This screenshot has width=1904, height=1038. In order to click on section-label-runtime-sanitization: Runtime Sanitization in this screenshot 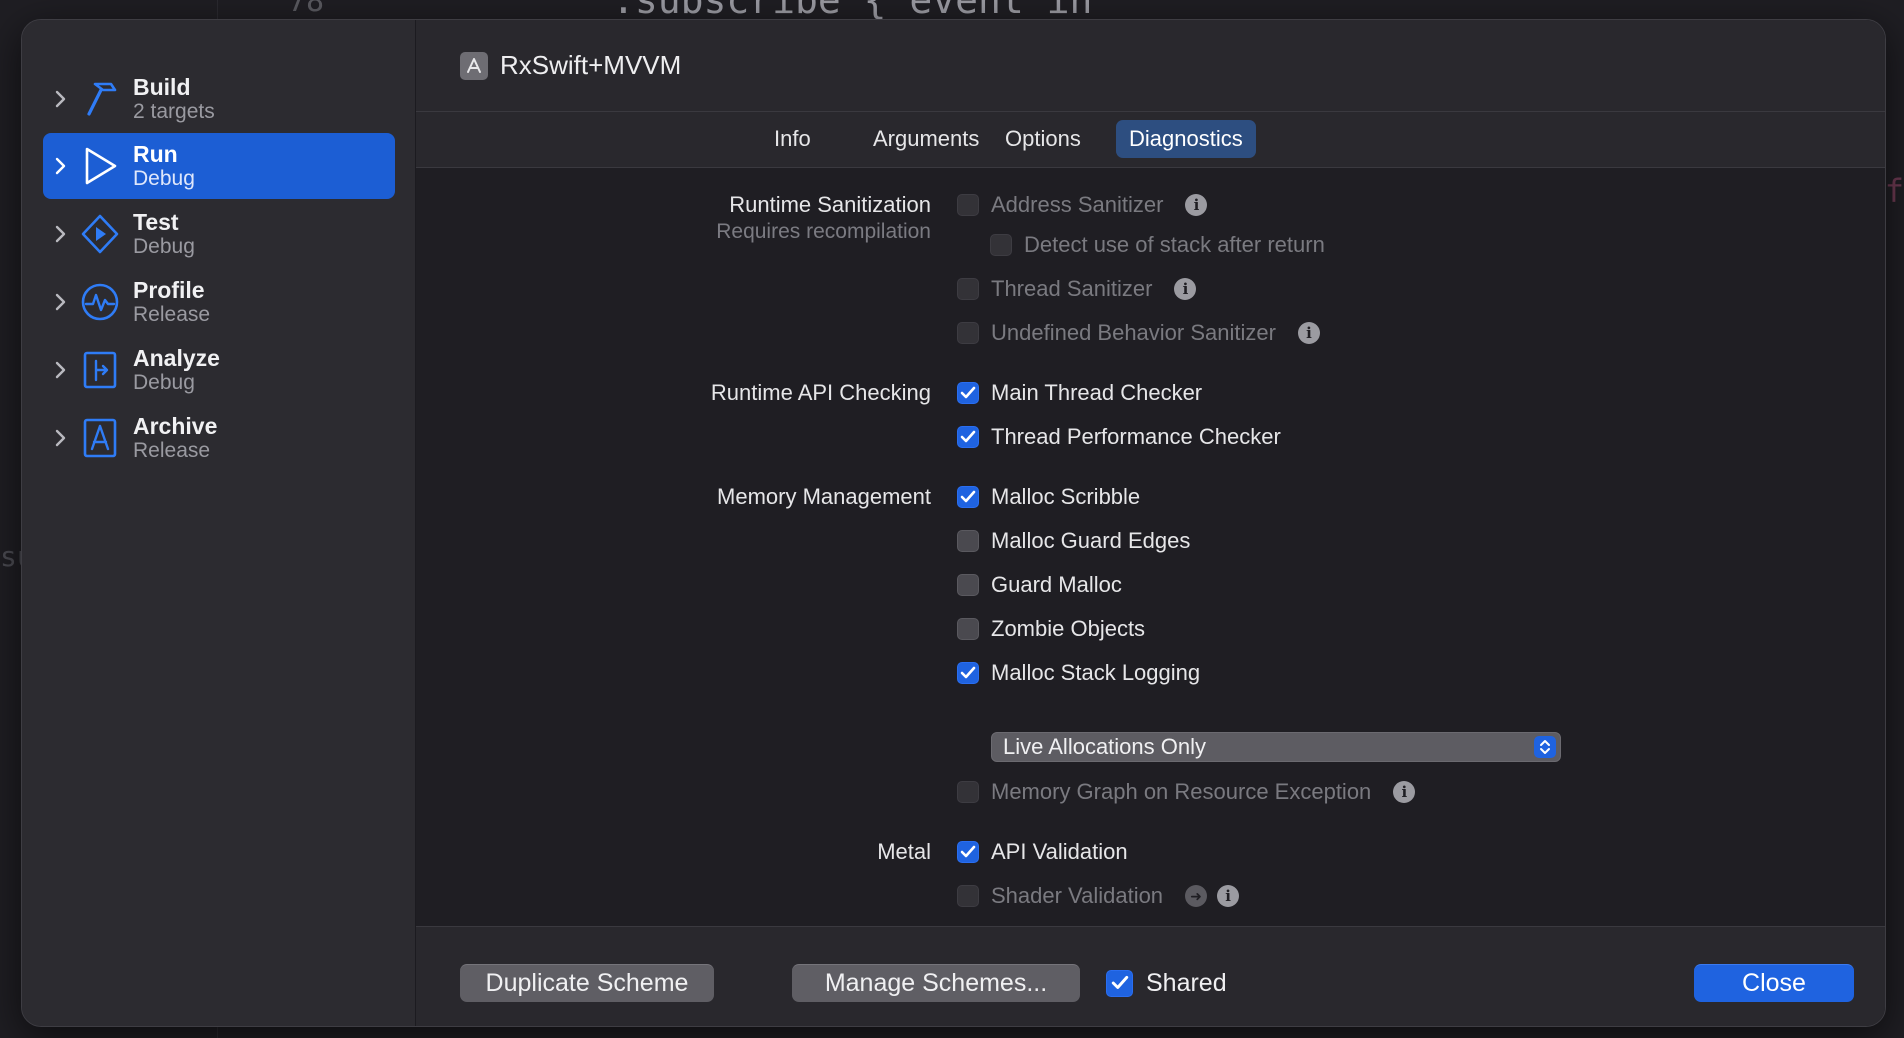, I will do `click(830, 204)`.